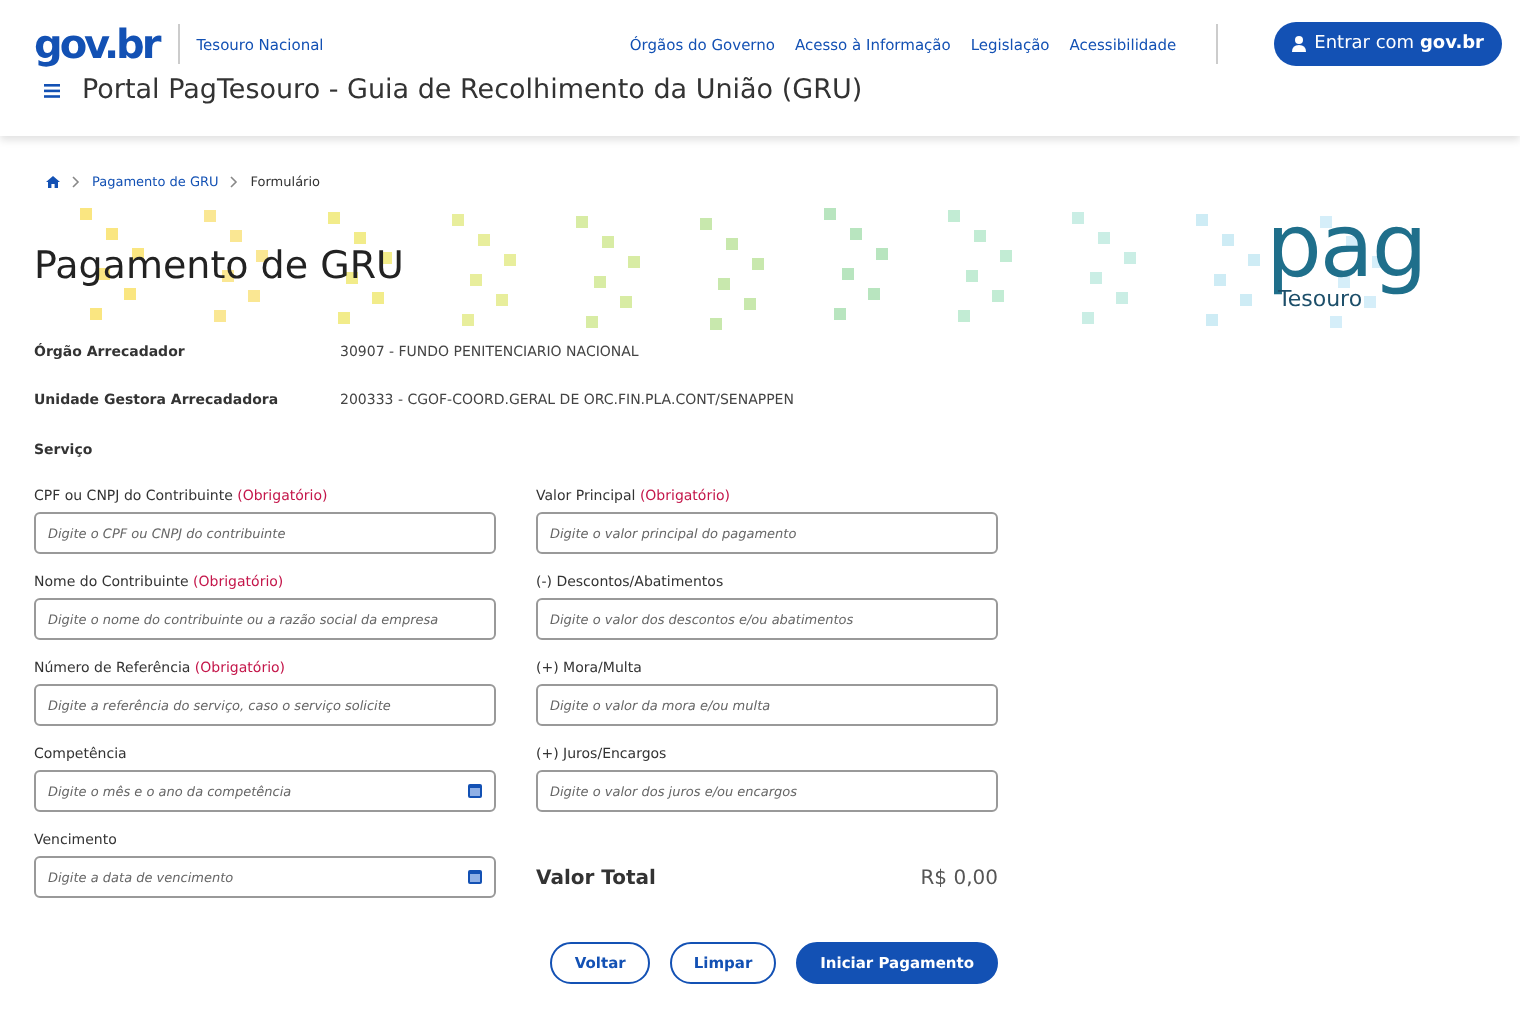  Describe the element at coordinates (1346, 249) in the screenshot. I see `pag-logo-text: pag` at that location.